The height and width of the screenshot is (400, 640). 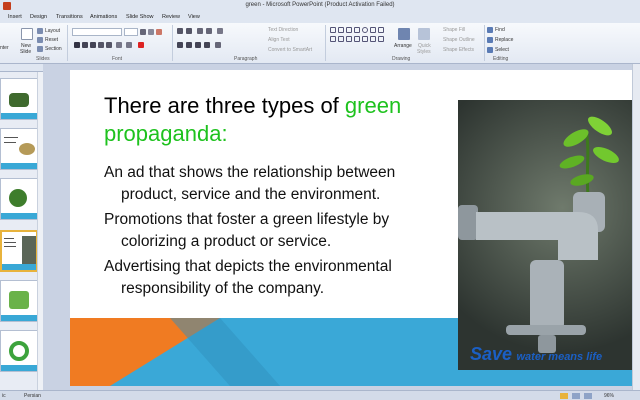 I want to click on normal-view-icon, so click(x=564, y=396).